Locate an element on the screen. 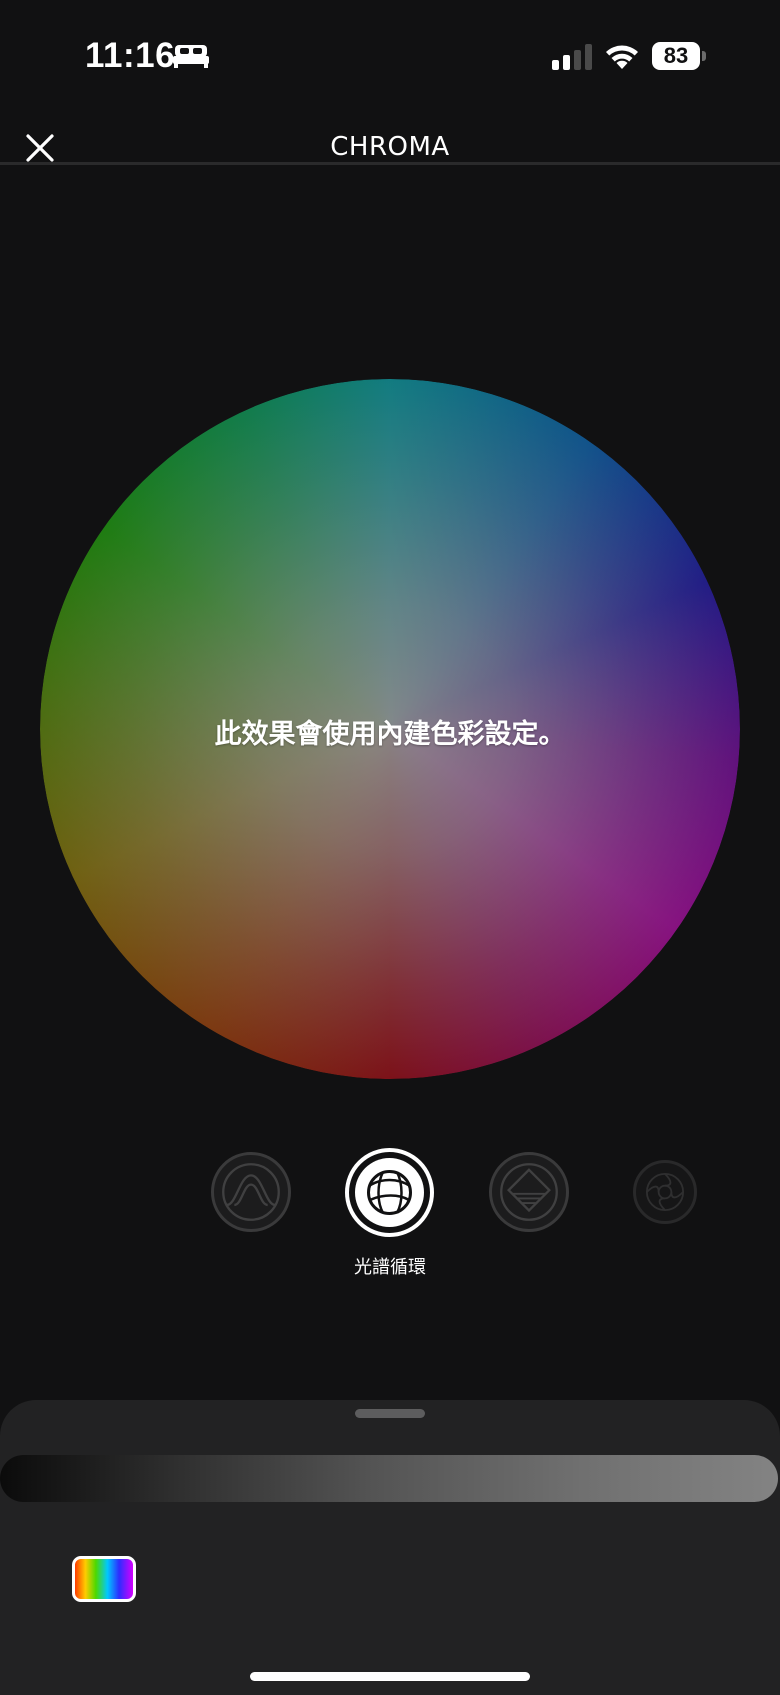  breathing-effect-icon is located at coordinates (251, 1192).